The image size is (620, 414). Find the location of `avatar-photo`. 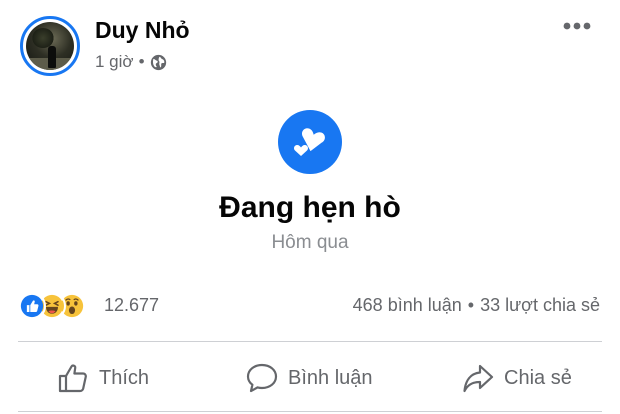

avatar-photo is located at coordinates (50, 46).